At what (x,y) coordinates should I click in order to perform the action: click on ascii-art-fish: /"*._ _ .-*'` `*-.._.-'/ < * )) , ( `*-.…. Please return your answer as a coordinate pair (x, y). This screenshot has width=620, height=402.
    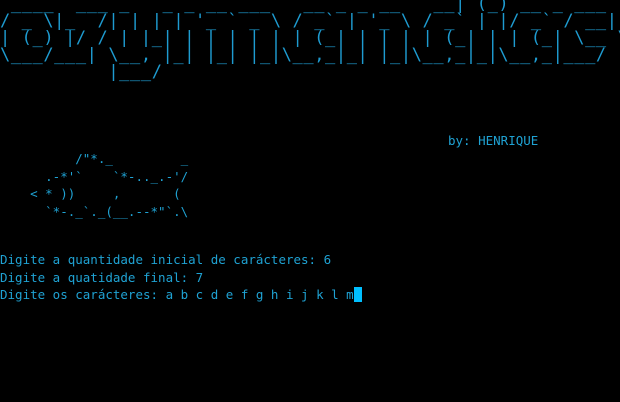
    Looking at the image, I should click on (109, 185).